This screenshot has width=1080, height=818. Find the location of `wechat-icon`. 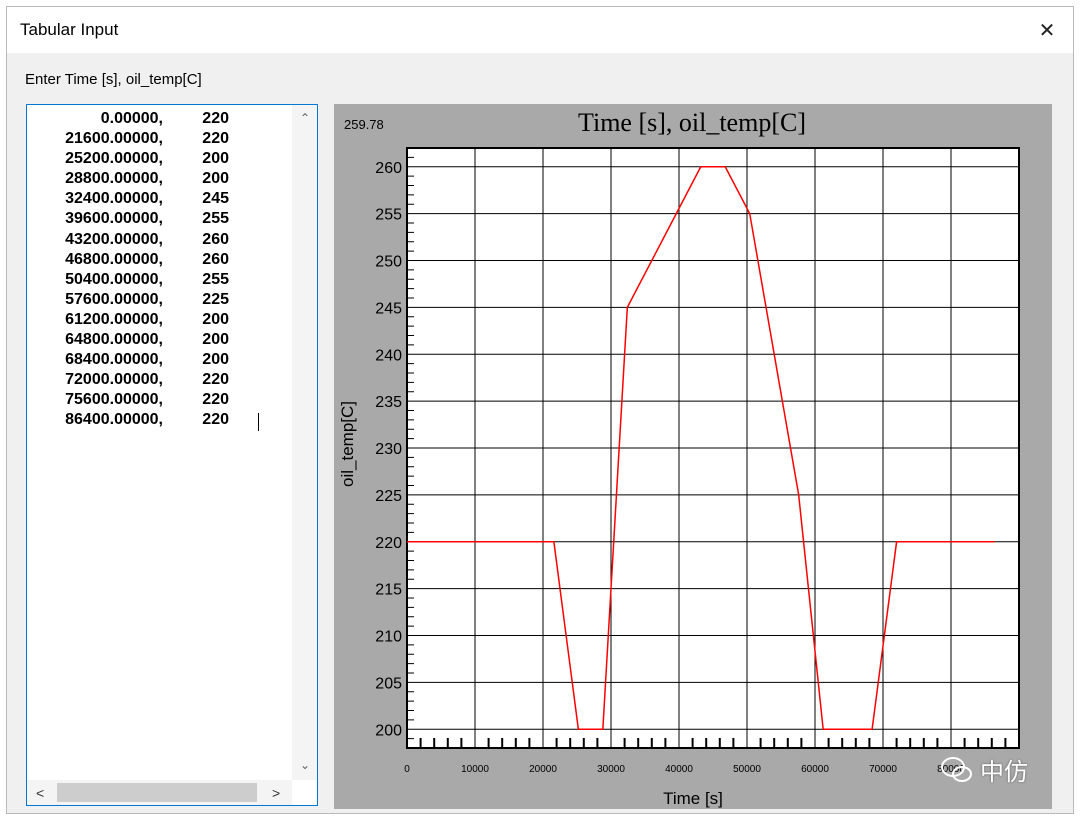

wechat-icon is located at coordinates (956, 769).